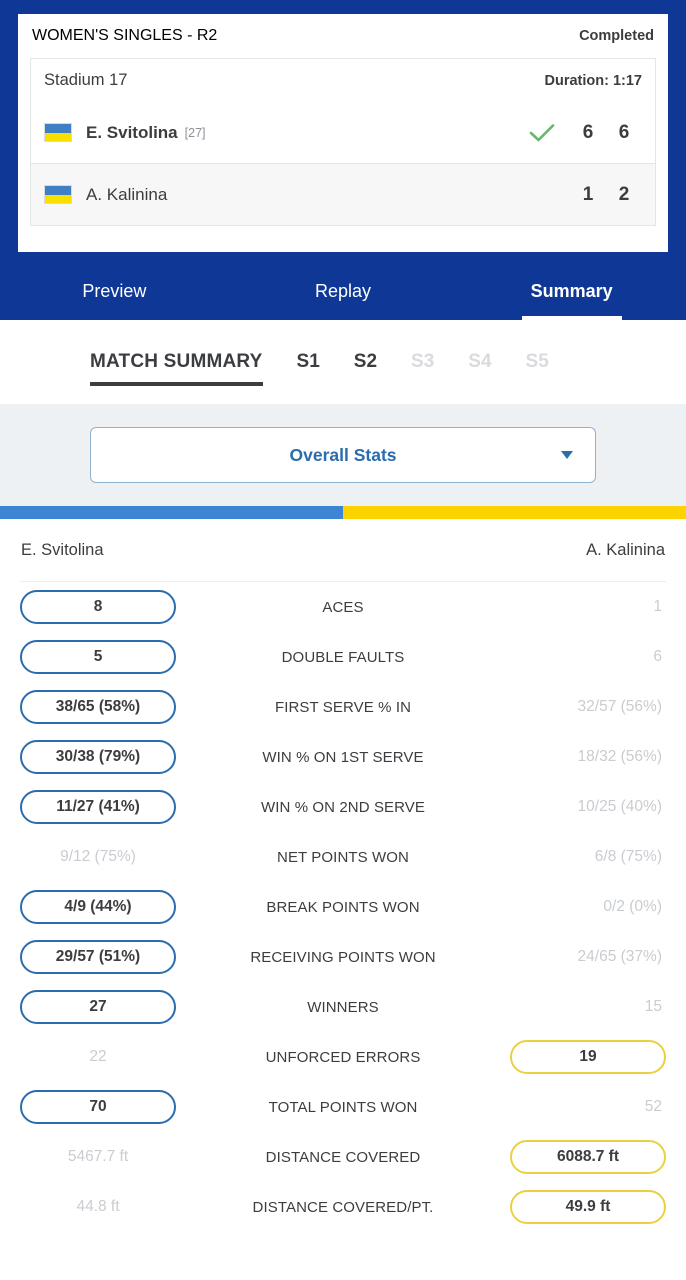 Image resolution: width=686 pixels, height=1280 pixels. Describe the element at coordinates (619, 956) in the screenshot. I see `stat-value-right: 24/65 (37%)` at that location.